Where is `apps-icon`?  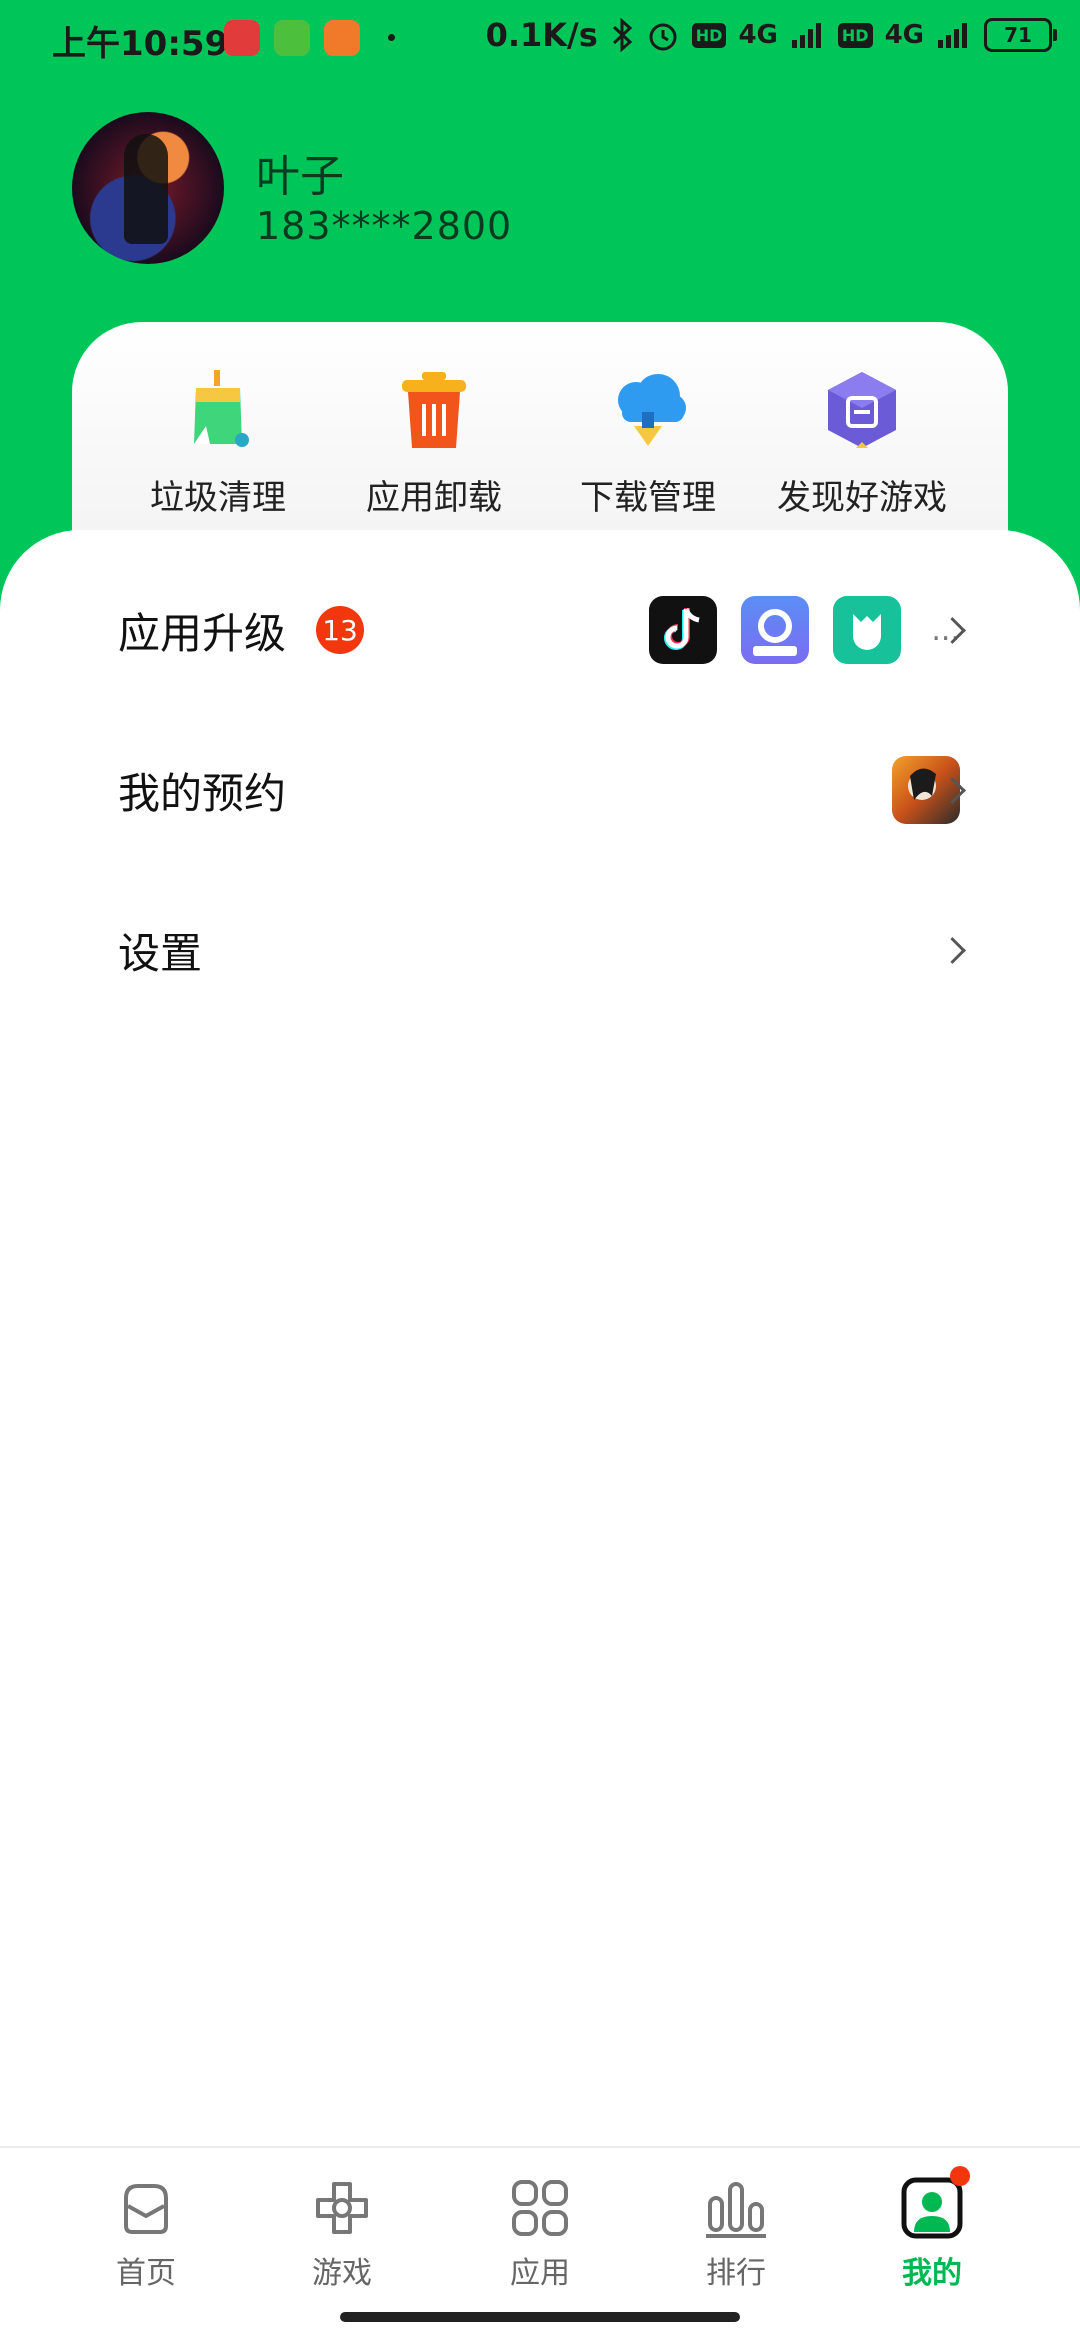 apps-icon is located at coordinates (540, 2208).